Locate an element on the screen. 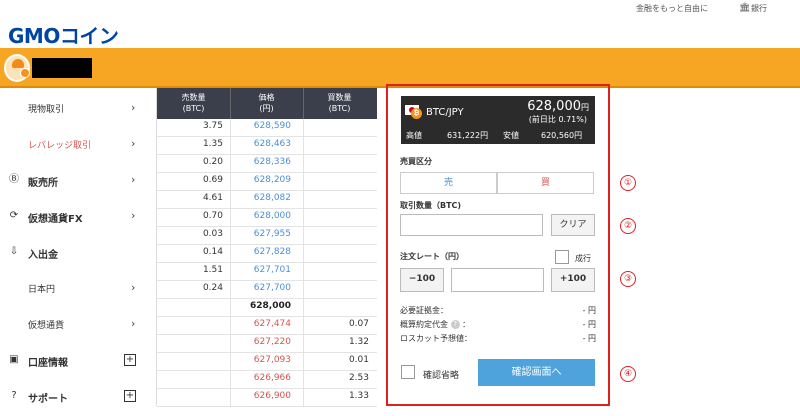 The height and width of the screenshot is (416, 800). table-row: 0.24 627,700 is located at coordinates (267, 290).